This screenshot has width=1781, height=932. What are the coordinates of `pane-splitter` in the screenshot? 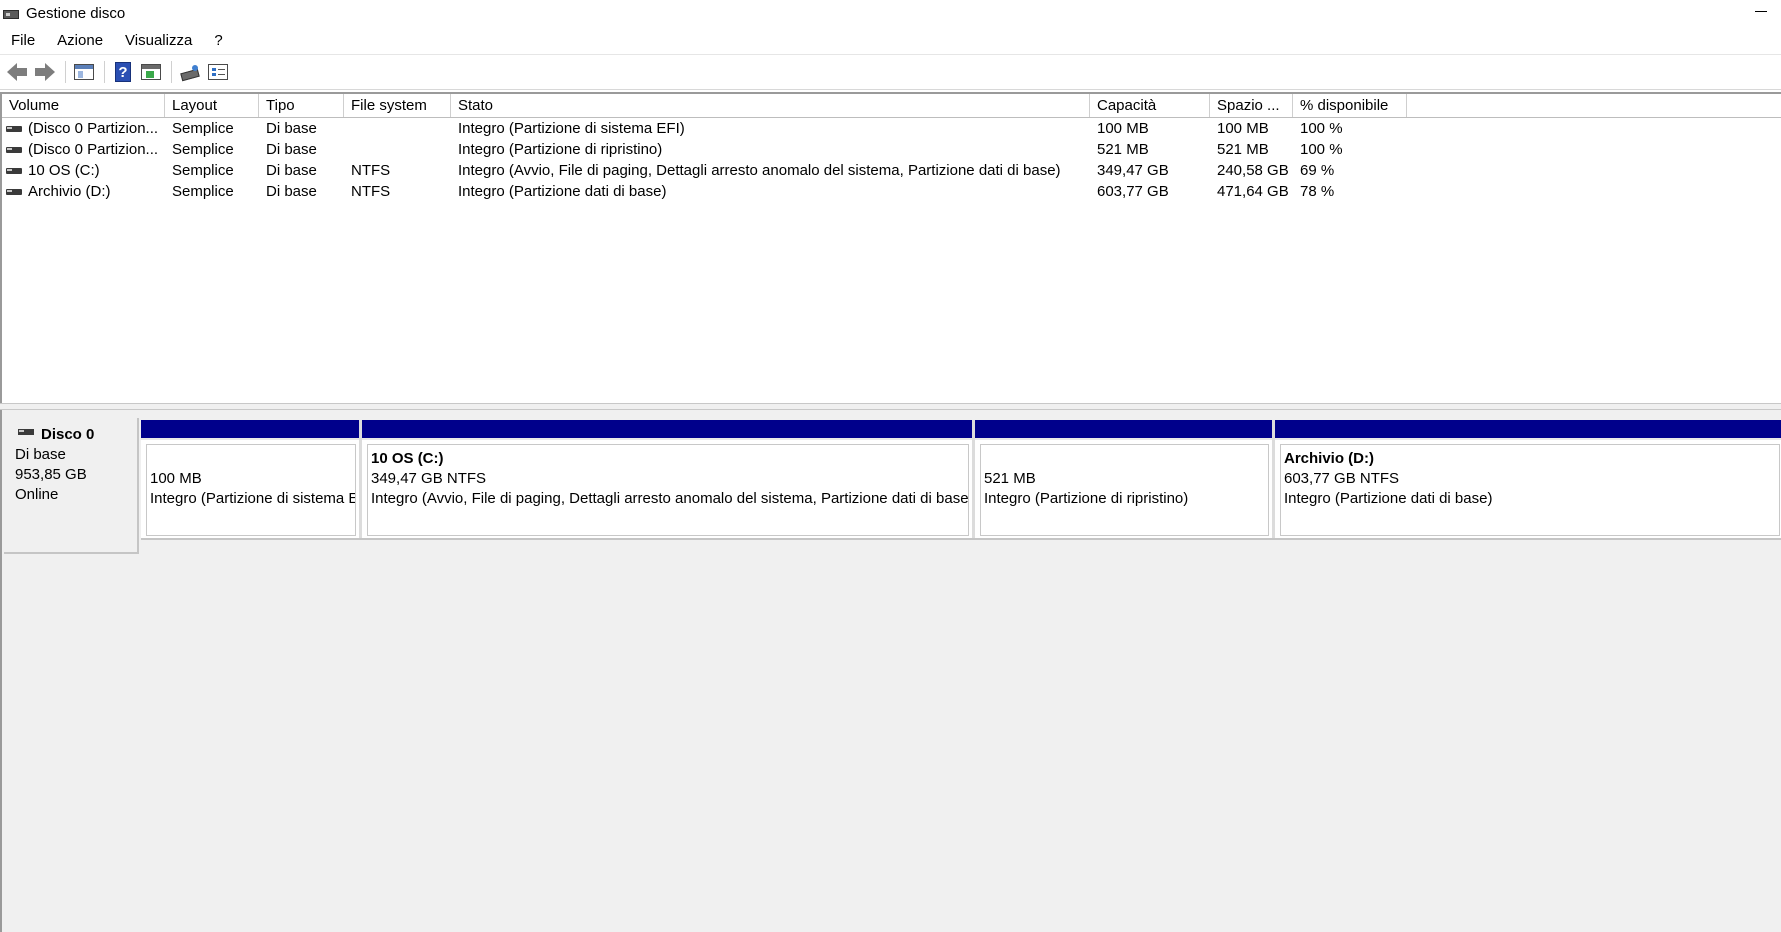 It's located at (890, 406).